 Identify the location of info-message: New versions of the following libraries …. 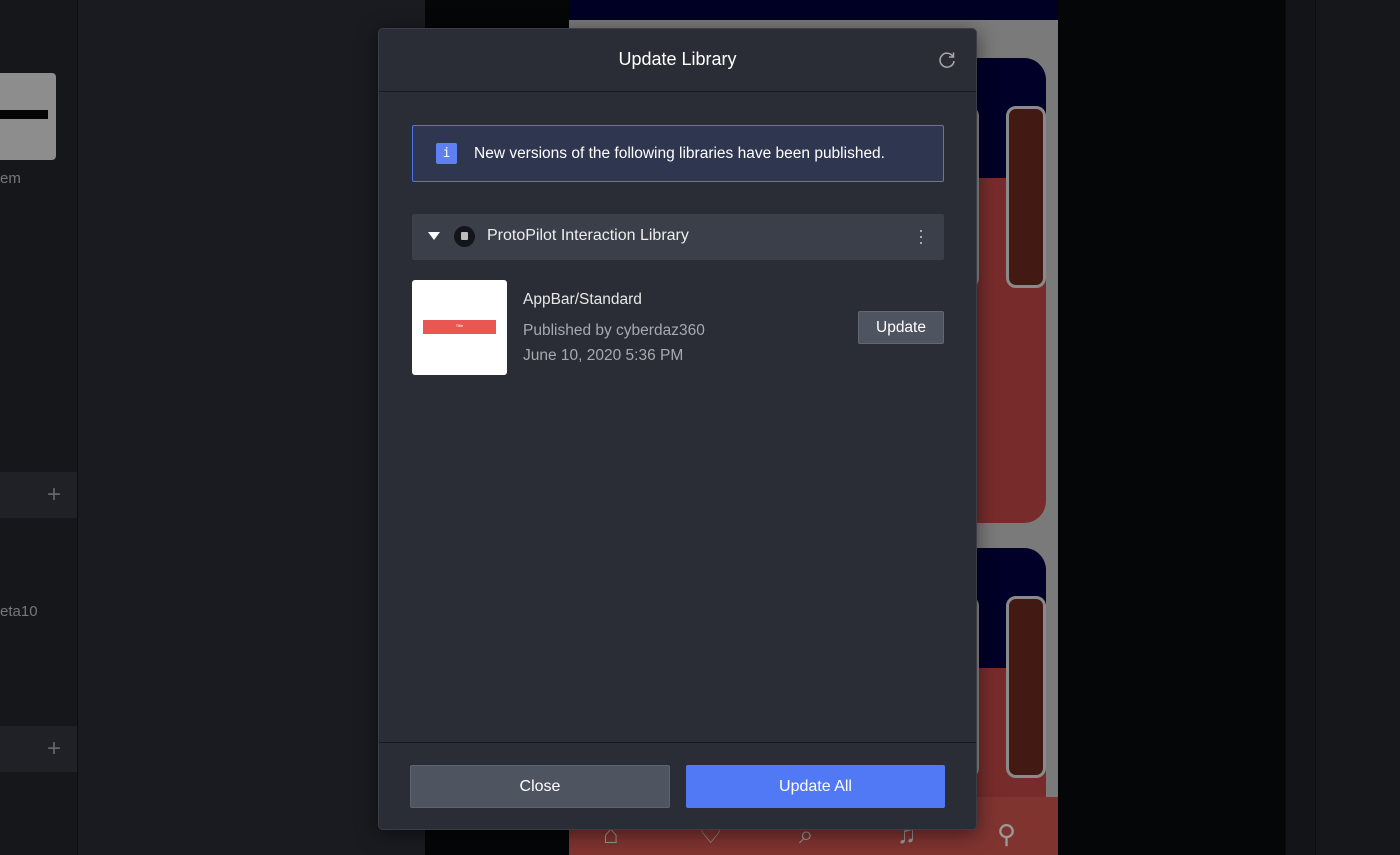
(679, 153).